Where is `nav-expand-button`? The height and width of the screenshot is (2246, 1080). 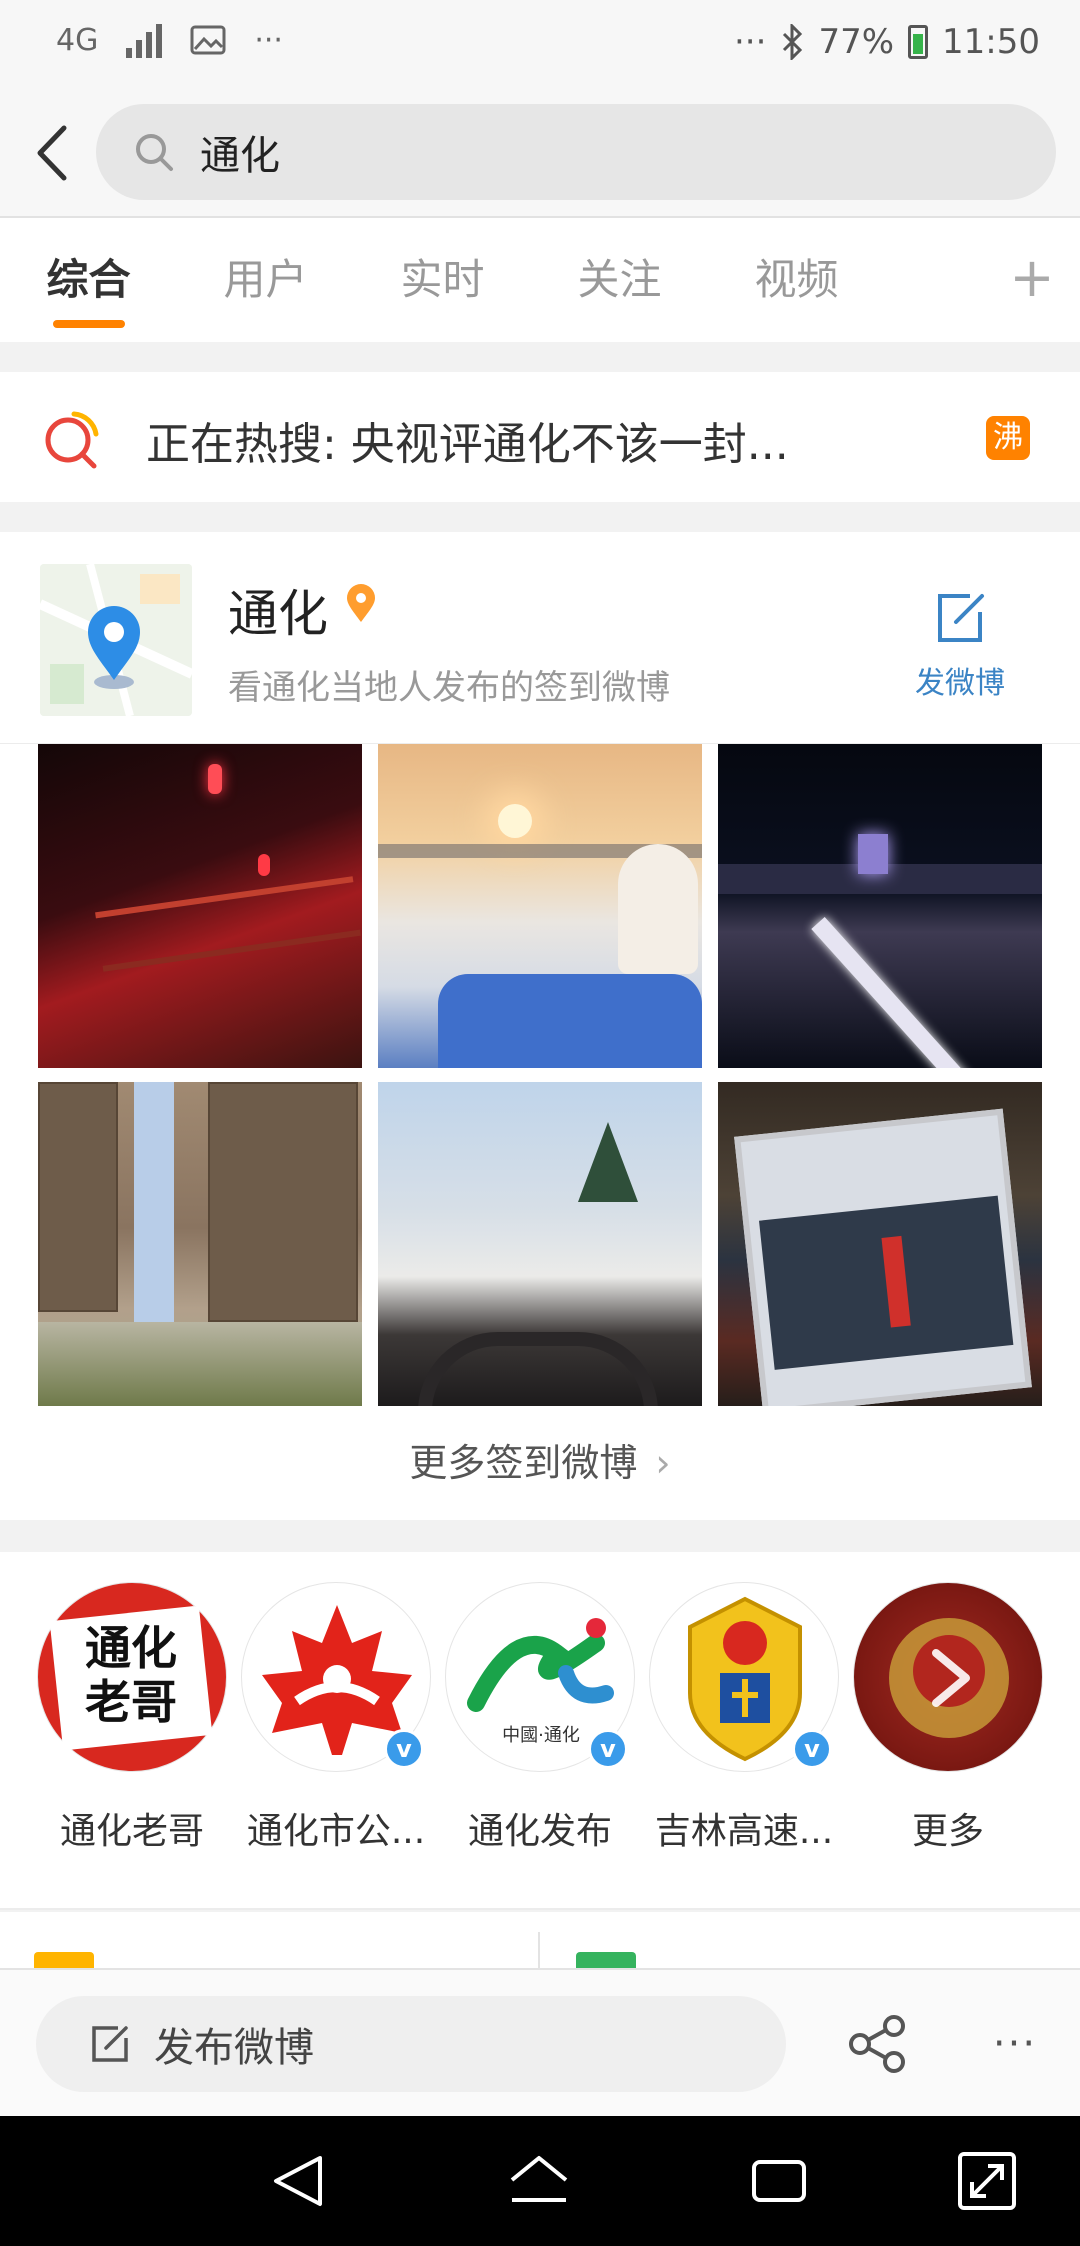
nav-expand-button is located at coordinates (987, 2181).